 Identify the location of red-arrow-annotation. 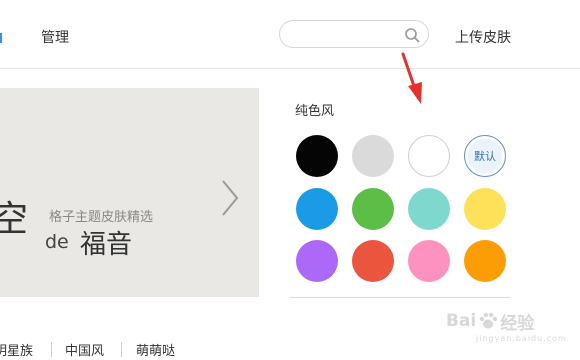
(411, 78).